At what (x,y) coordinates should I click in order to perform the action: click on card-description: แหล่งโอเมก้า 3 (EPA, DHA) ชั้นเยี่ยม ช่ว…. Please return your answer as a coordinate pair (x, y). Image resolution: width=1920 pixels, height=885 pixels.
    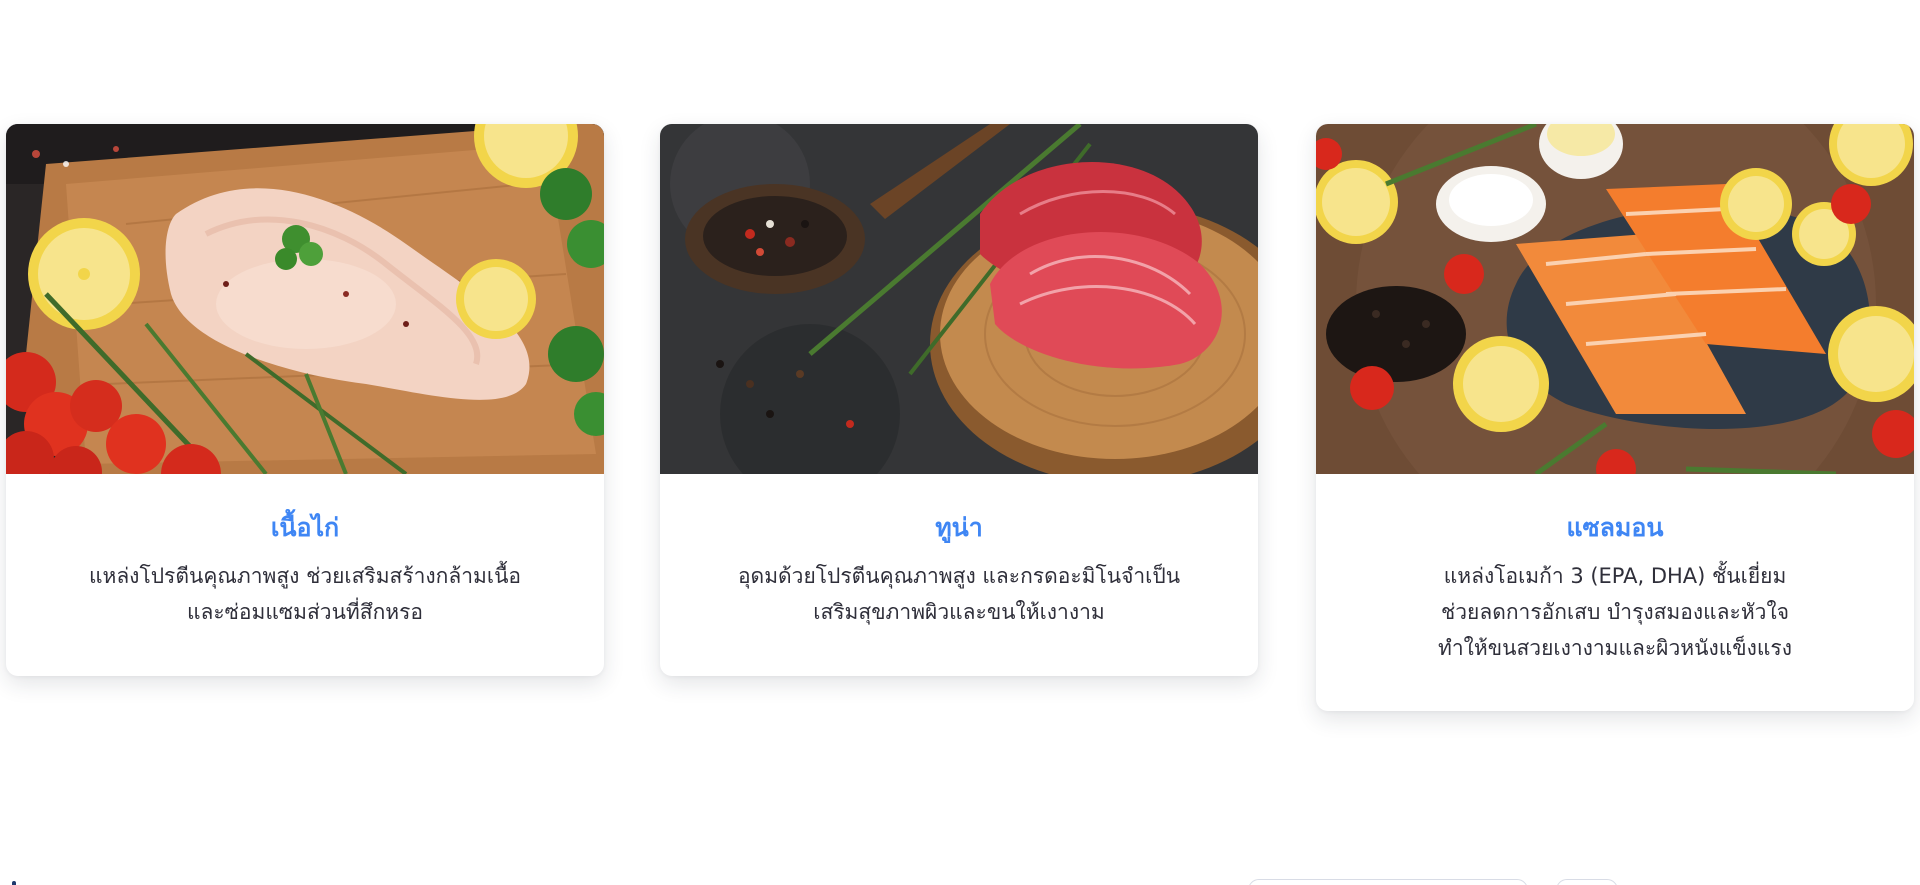
    Looking at the image, I should click on (1615, 612).